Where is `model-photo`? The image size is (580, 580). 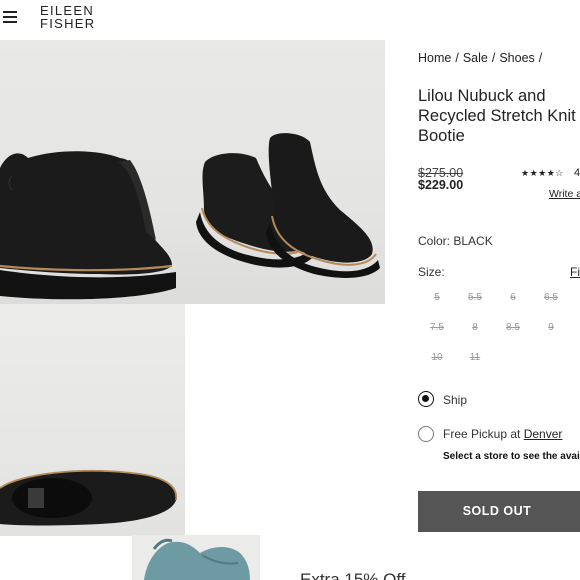
model-photo is located at coordinates (197, 559).